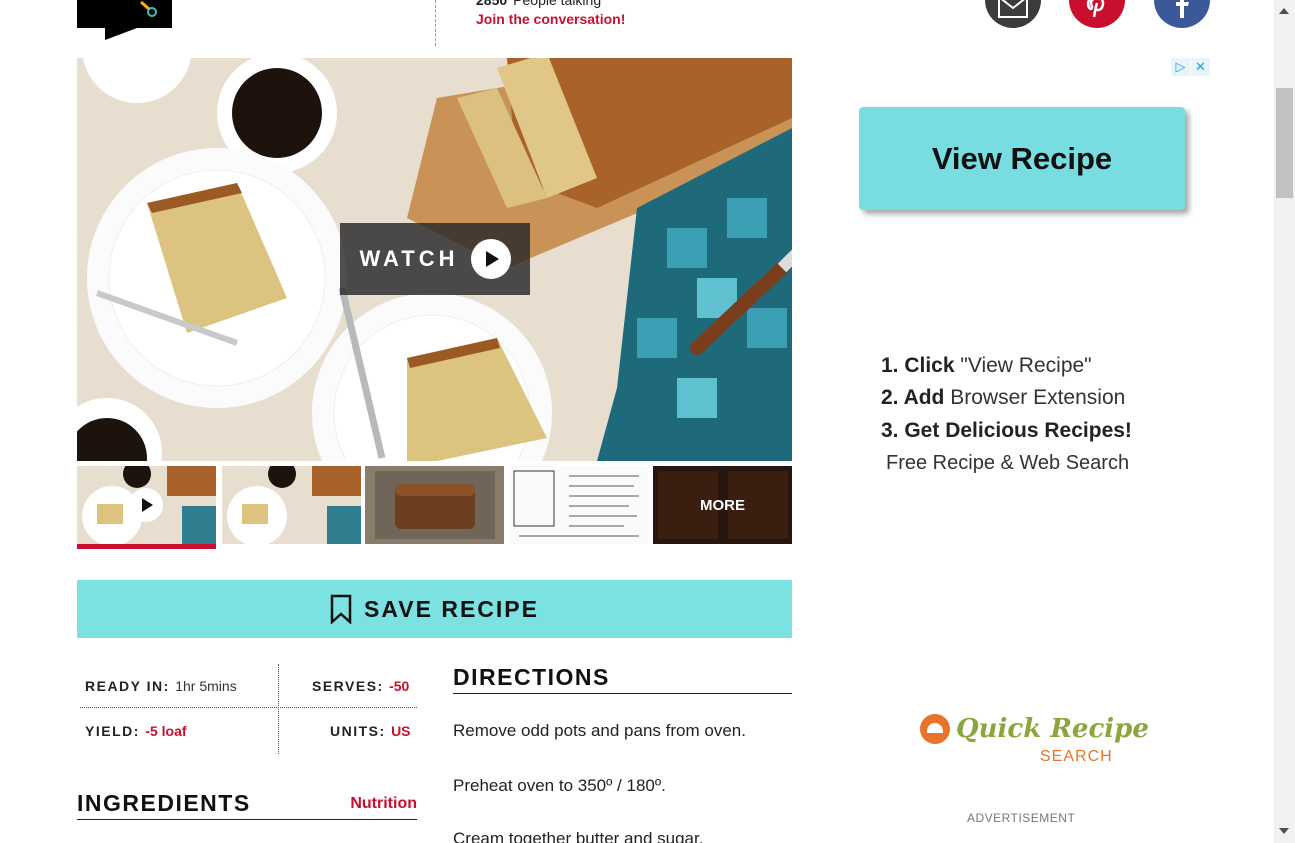  Describe the element at coordinates (490, 259) in the screenshot. I see `play-icon` at that location.